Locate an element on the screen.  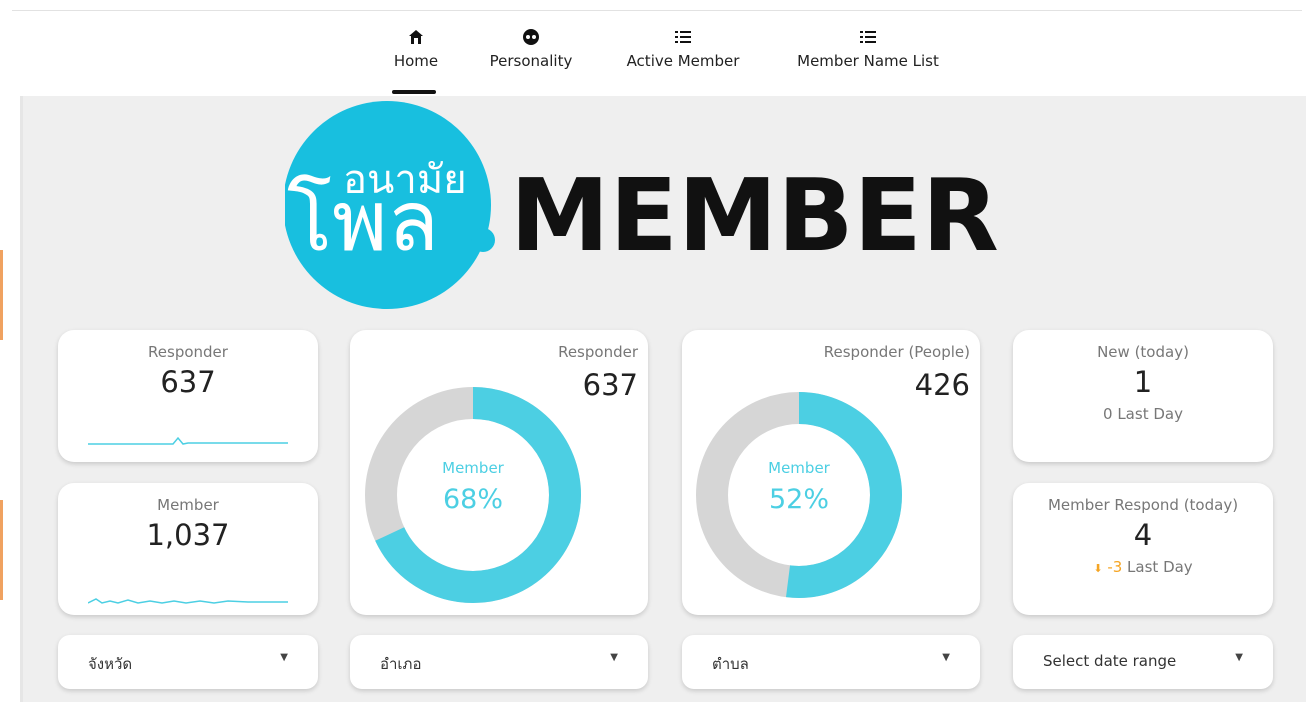
responder-donut-card: Responder 637 Member 68% is located at coordinates (499, 472).